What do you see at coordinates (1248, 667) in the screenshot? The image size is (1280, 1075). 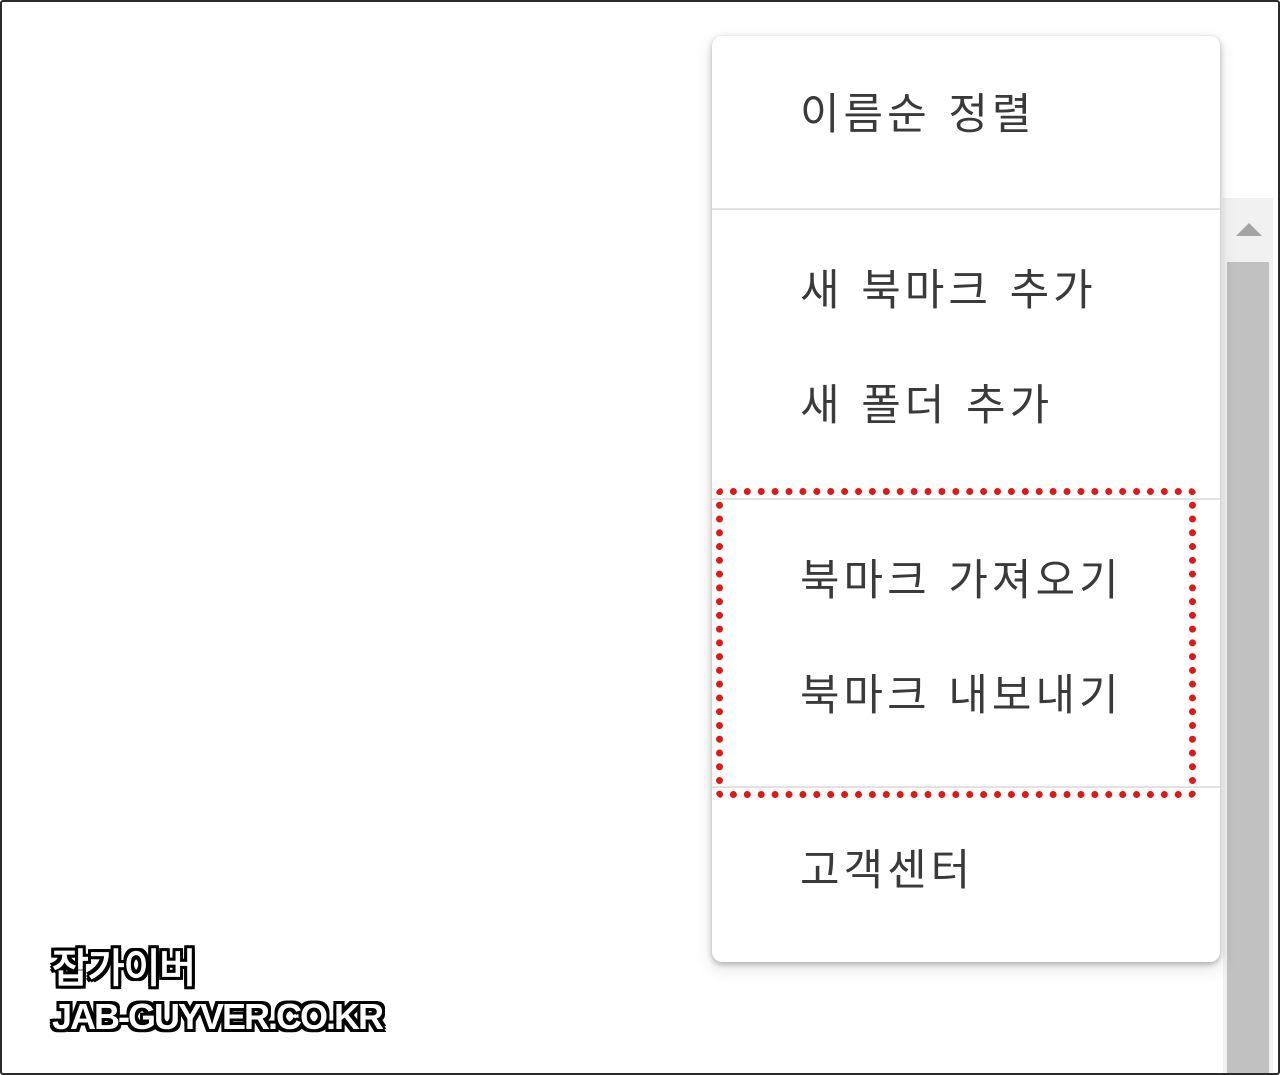 I see `scrollbar-thumb` at bounding box center [1248, 667].